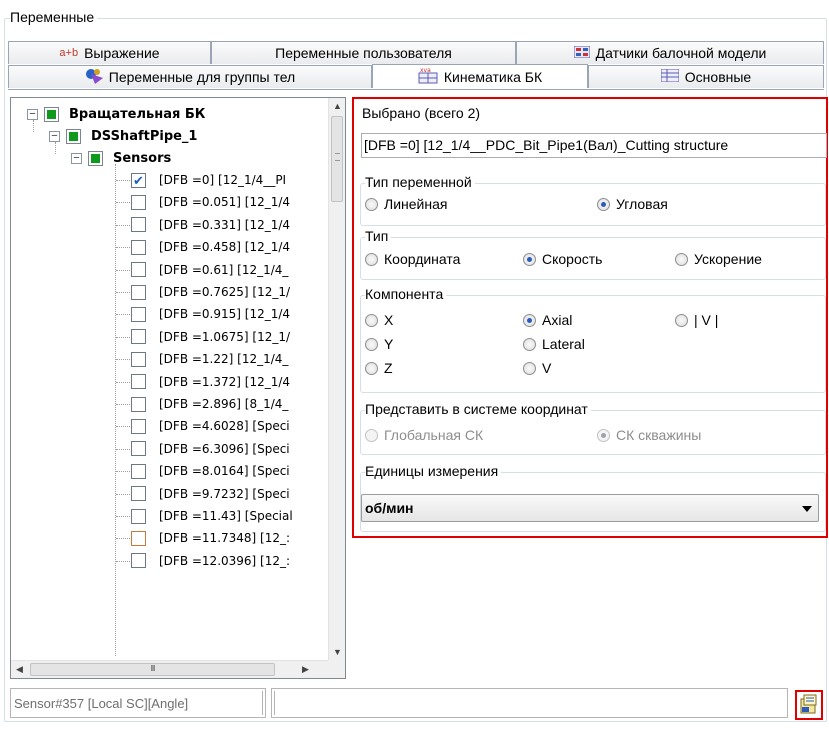  What do you see at coordinates (336, 669) in the screenshot?
I see `scroll-corner` at bounding box center [336, 669].